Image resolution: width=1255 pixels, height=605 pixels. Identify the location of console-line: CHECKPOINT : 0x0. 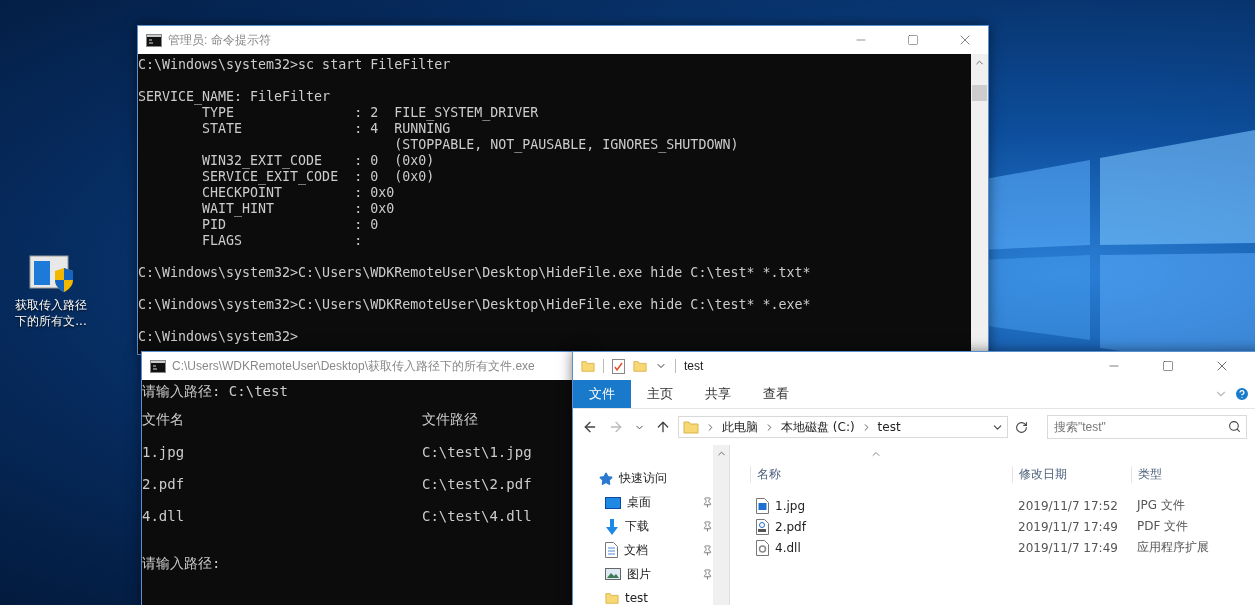
(298, 193).